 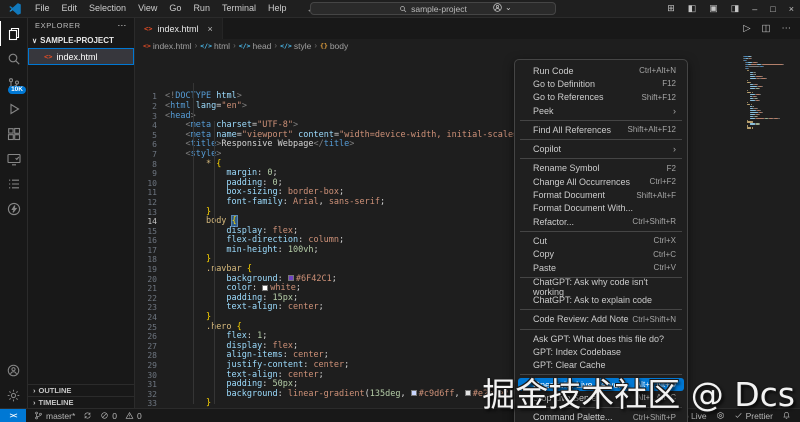 What do you see at coordinates (133, 416) in the screenshot?
I see `status-warnings: 0` at bounding box center [133, 416].